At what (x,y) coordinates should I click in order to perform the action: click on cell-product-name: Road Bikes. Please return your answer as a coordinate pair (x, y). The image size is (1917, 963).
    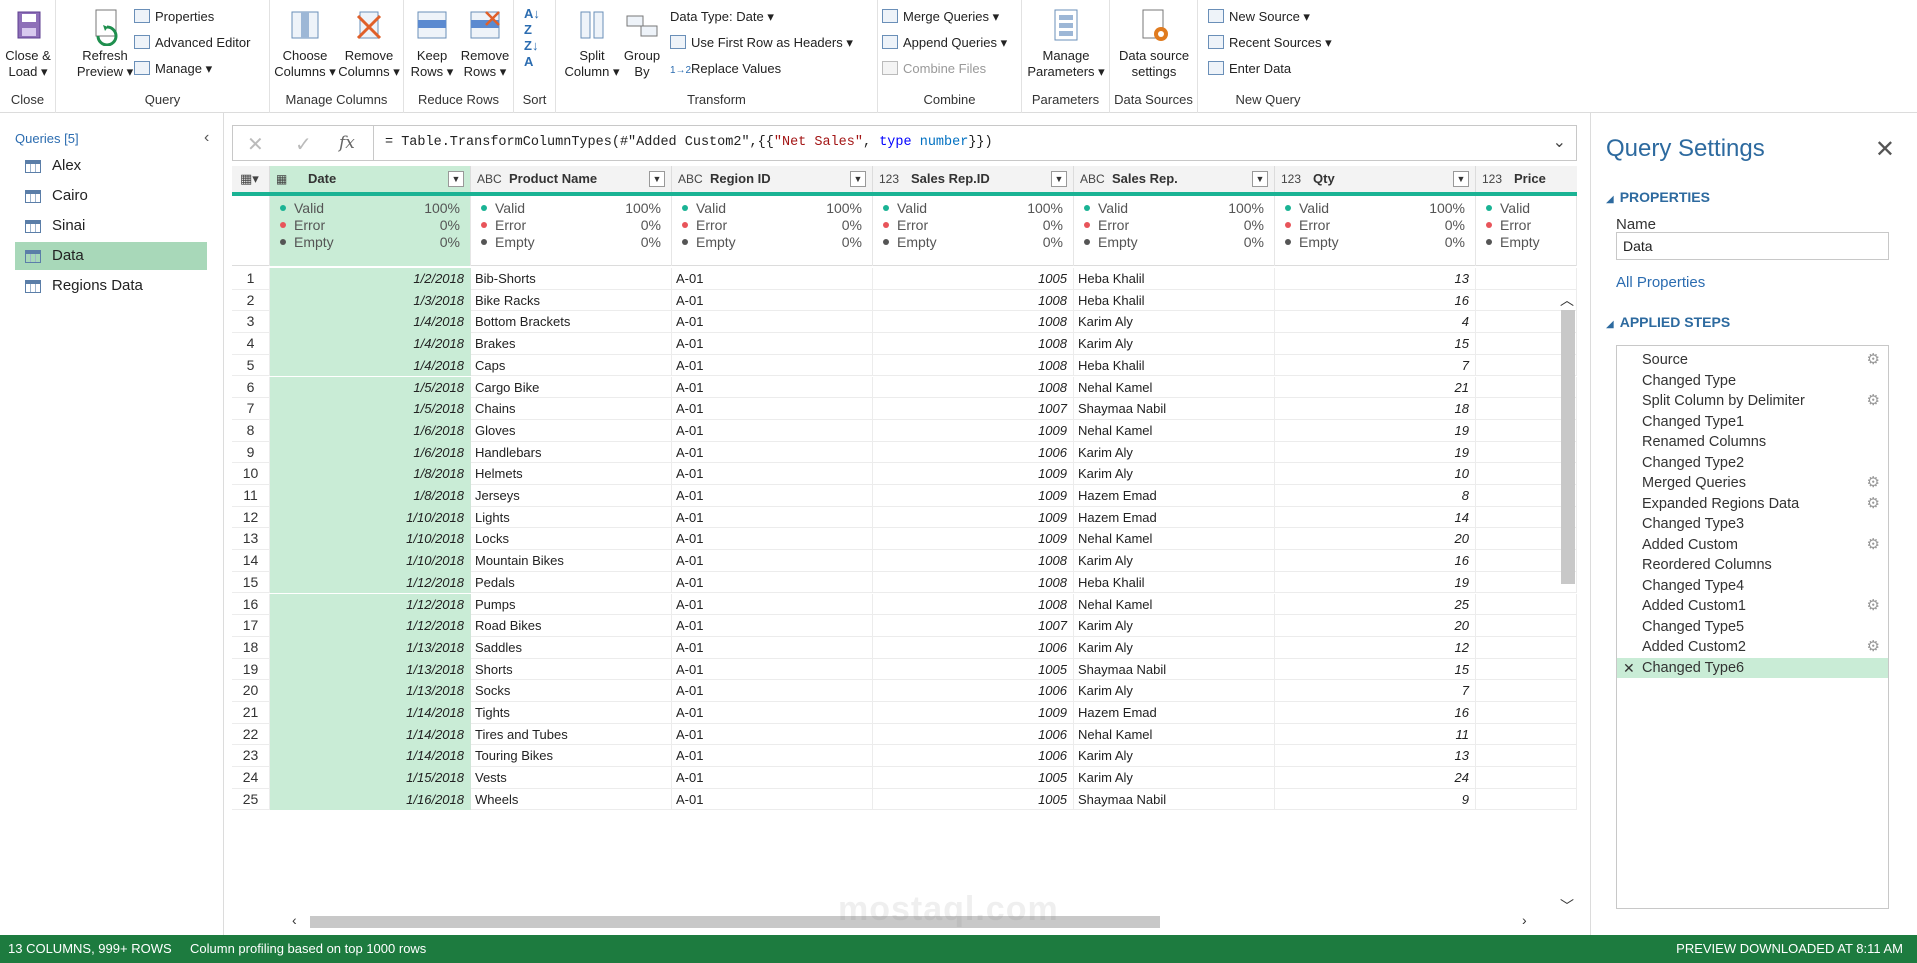
    Looking at the image, I should click on (571, 626).